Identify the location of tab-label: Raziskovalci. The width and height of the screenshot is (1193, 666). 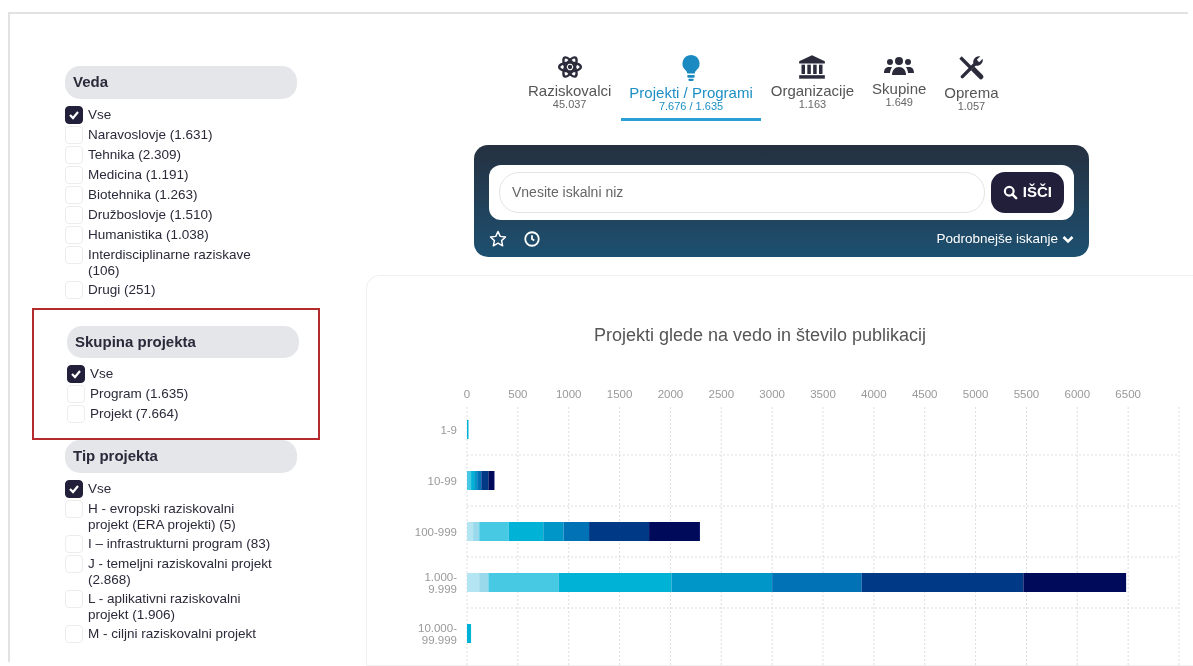
(570, 90).